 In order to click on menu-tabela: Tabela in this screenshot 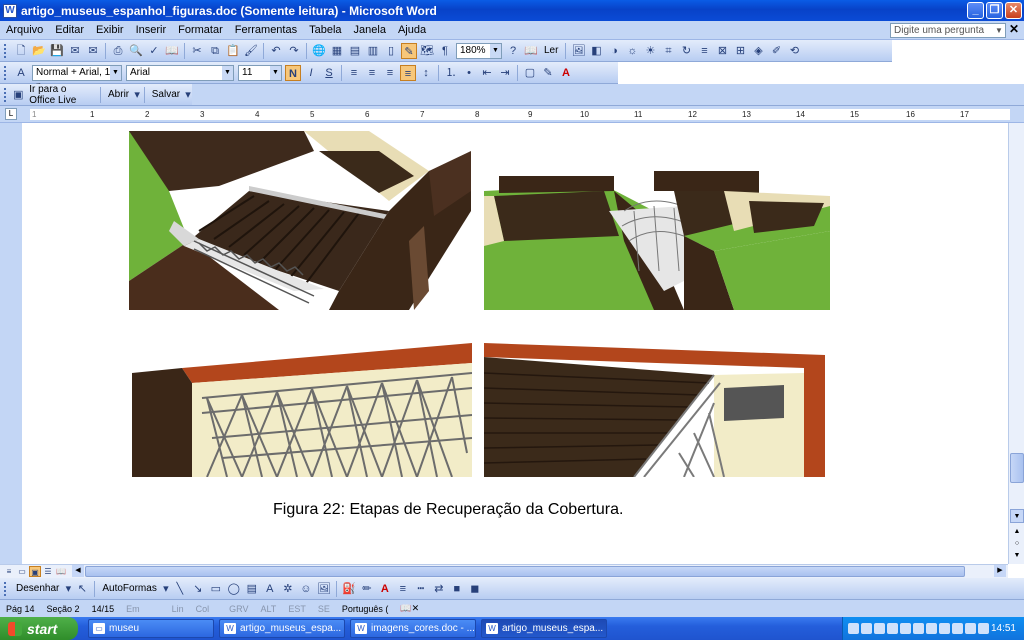, I will do `click(325, 30)`.